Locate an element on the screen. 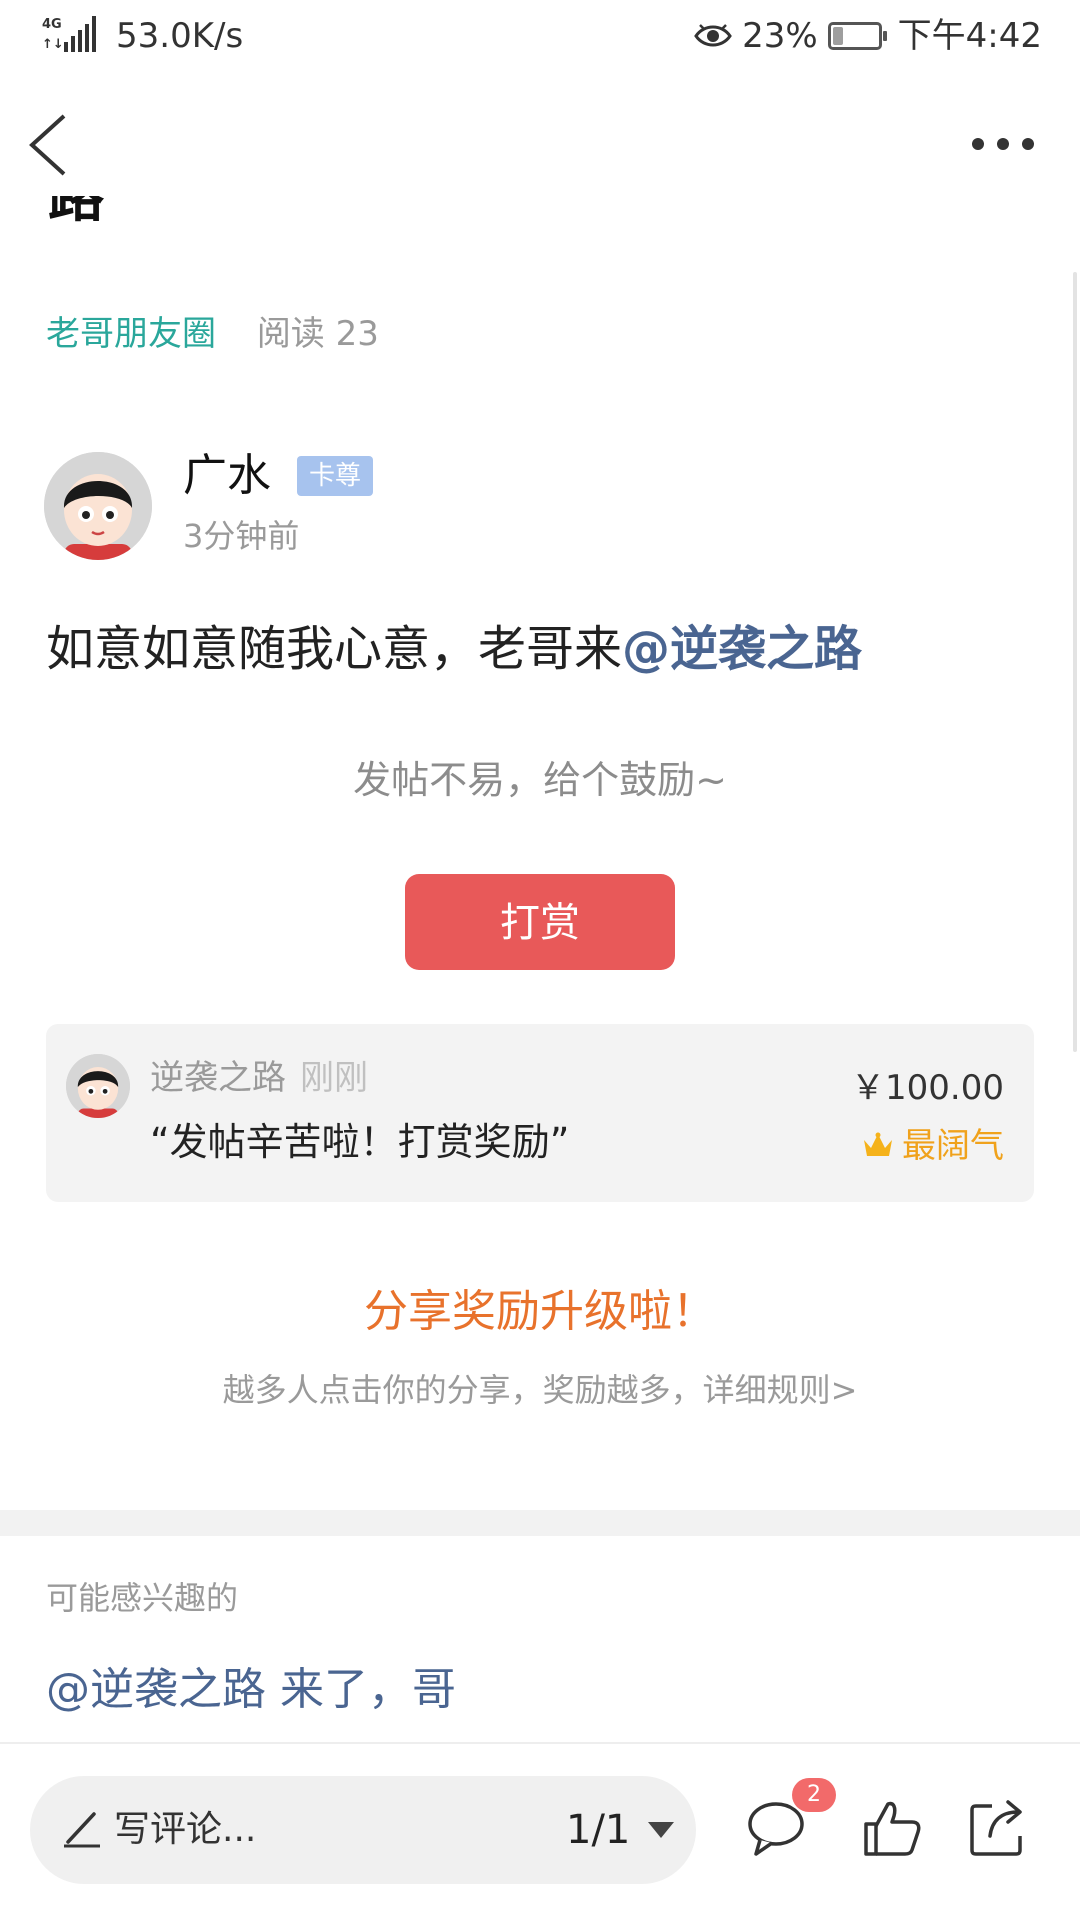 The height and width of the screenshot is (1922, 1080). status-right: 23% 下午4:42 is located at coordinates (868, 36).